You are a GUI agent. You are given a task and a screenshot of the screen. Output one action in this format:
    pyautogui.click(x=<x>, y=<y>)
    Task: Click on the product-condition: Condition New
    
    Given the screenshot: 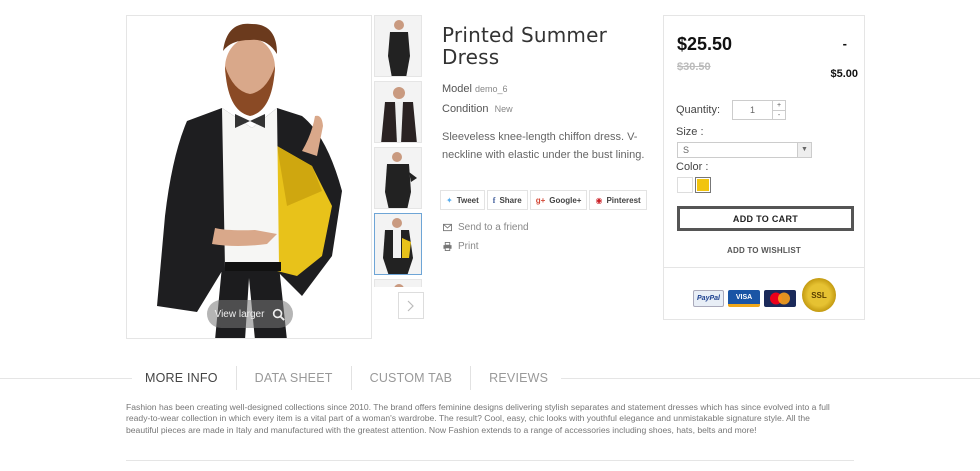 What is the action you would take?
    pyautogui.click(x=547, y=109)
    